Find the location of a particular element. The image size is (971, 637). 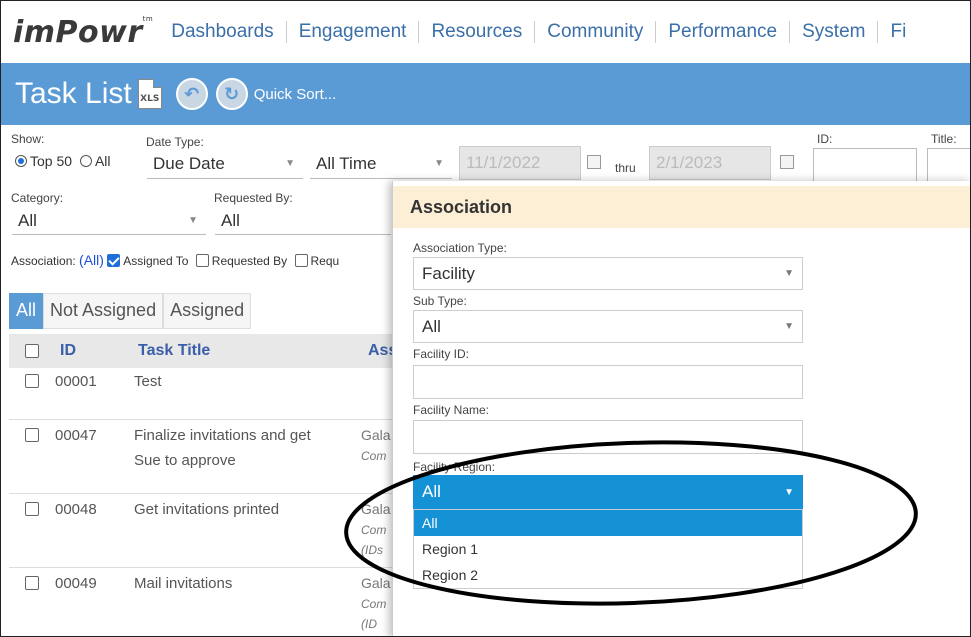

region-option-all: All is located at coordinates (608, 523).